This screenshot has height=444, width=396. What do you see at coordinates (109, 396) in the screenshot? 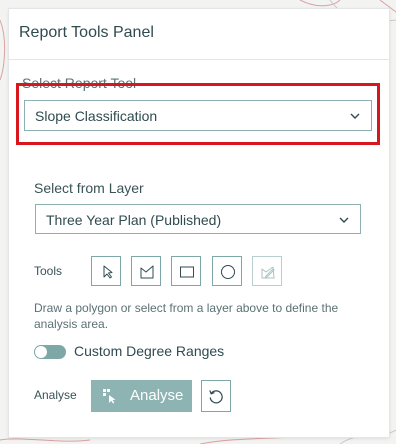
I see `analyse-area-icon` at bounding box center [109, 396].